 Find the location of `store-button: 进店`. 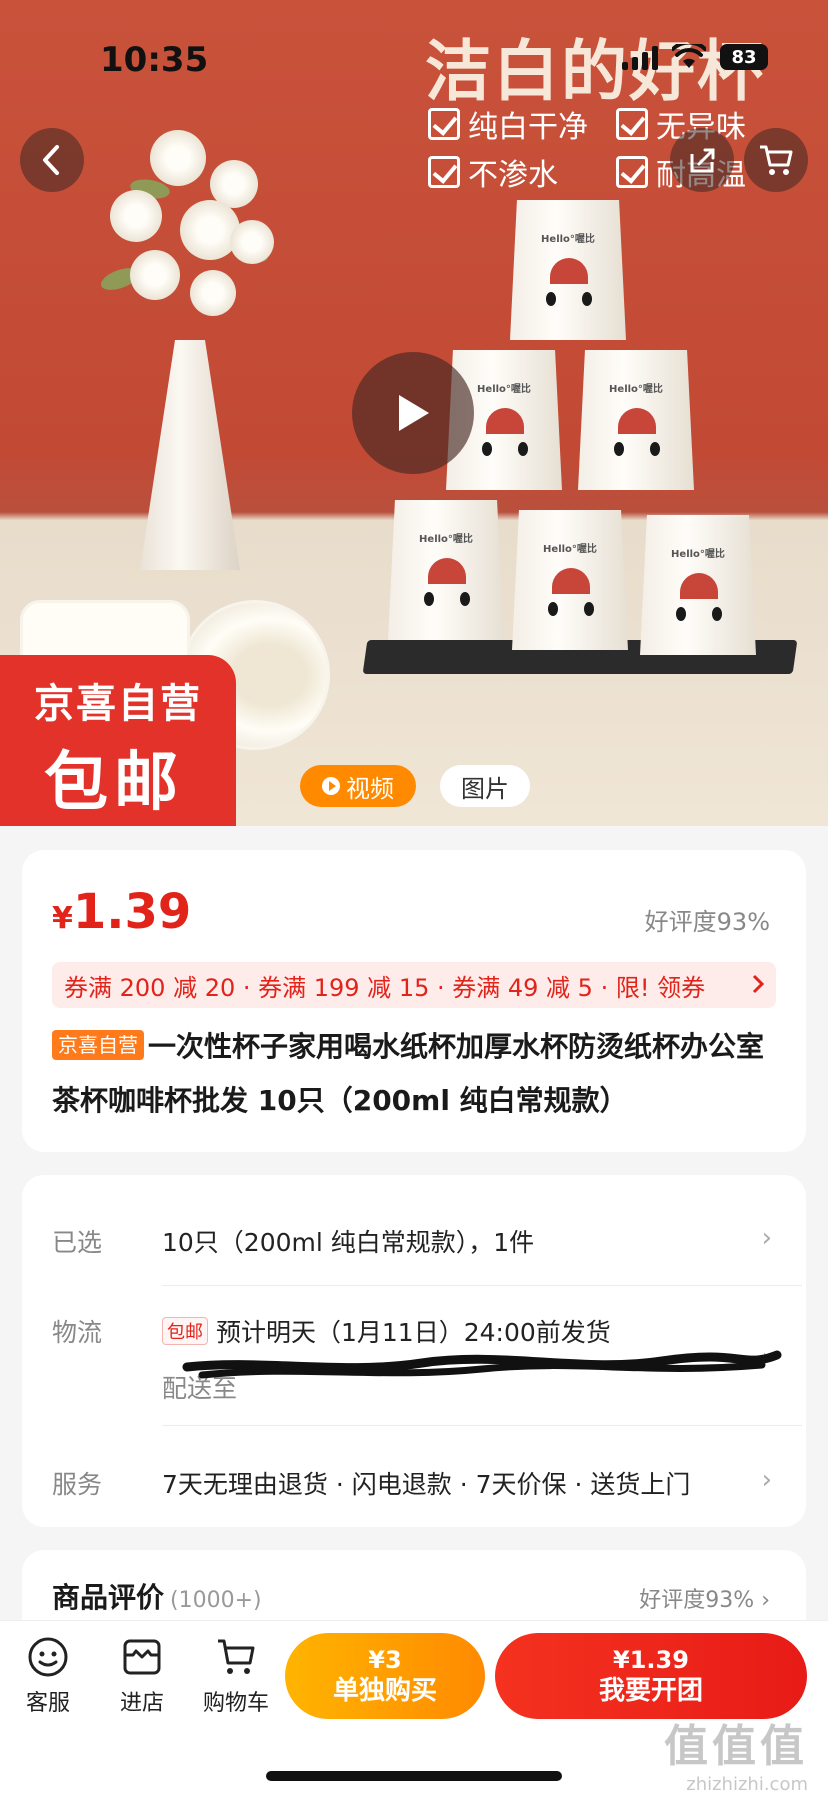

store-button: 进店 is located at coordinates (142, 1676).